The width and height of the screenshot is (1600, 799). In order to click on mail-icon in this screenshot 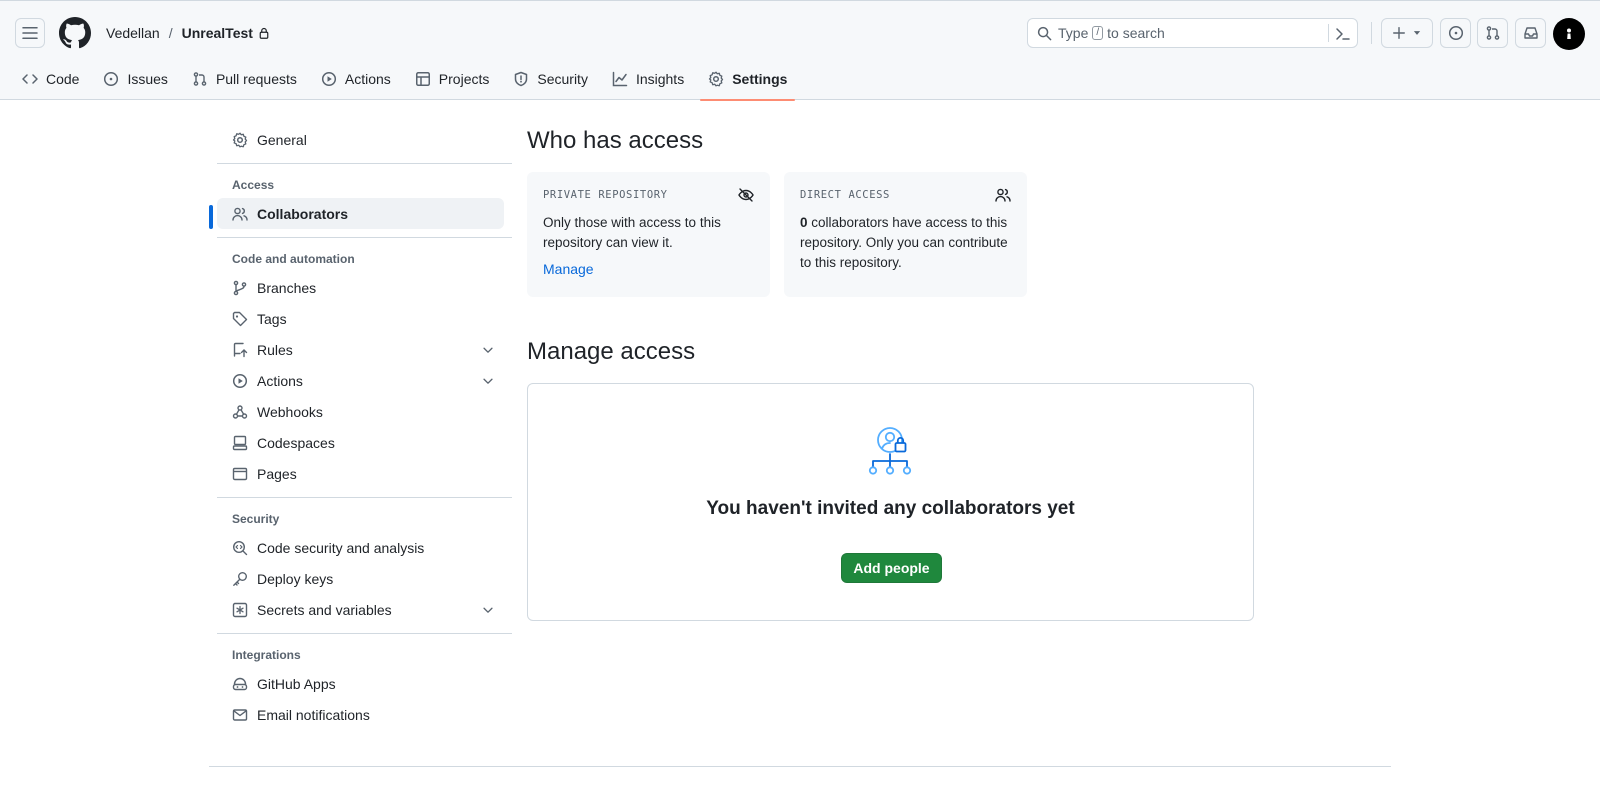, I will do `click(240, 714)`.